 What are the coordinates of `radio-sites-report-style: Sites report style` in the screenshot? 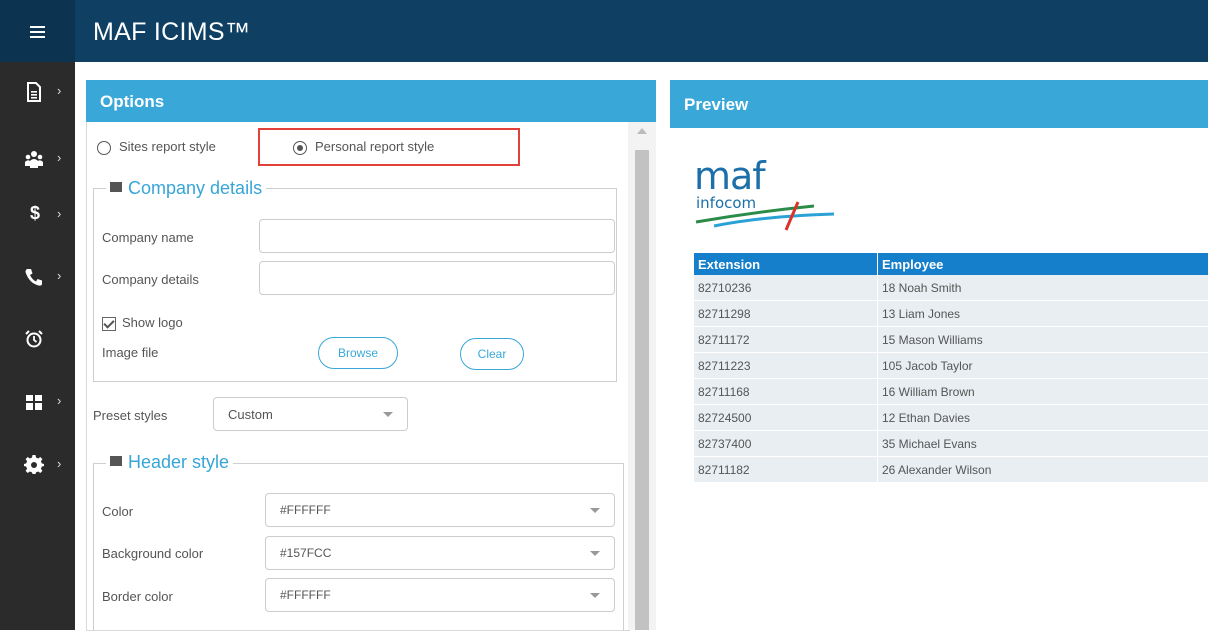 It's located at (156, 147).